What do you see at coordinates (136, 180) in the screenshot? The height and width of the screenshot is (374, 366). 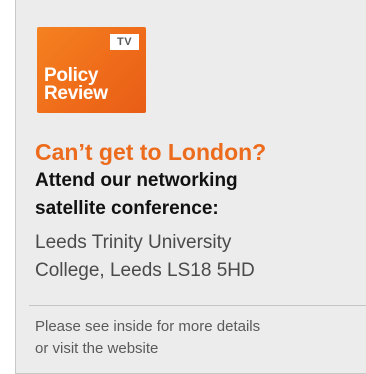 I see `subheading-line-1: Attend our networking` at bounding box center [136, 180].